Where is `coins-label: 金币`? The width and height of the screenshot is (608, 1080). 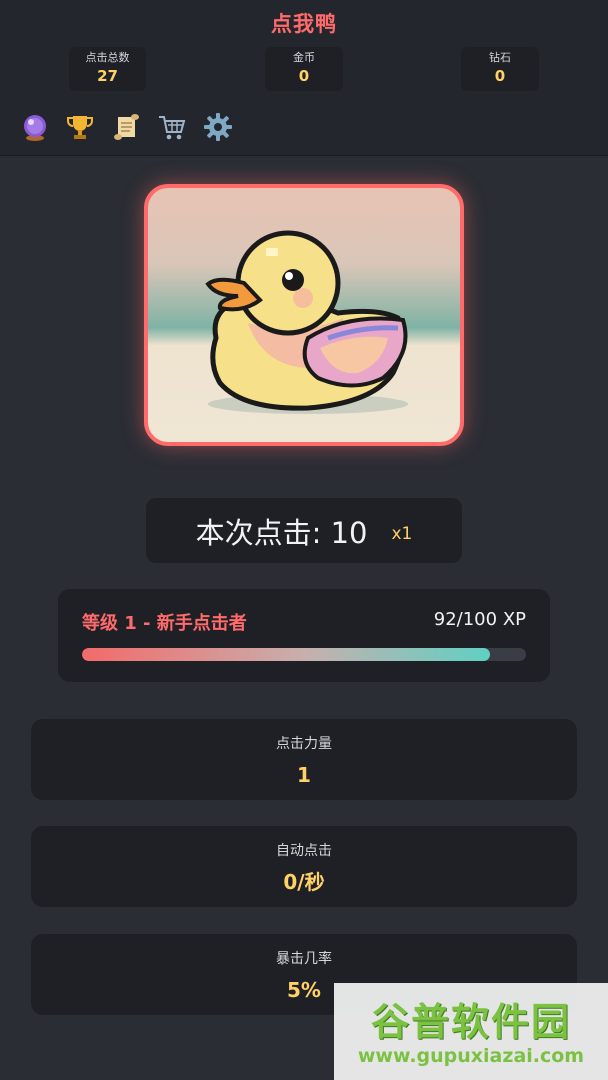
coins-label: 金币 is located at coordinates (304, 57).